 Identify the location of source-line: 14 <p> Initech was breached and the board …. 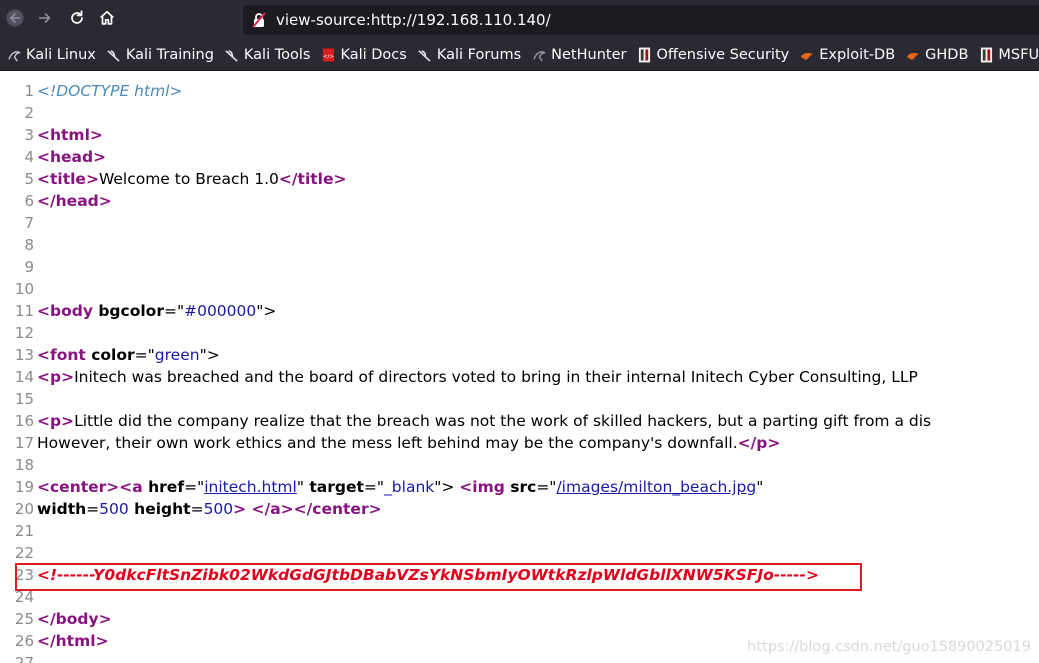
(466, 377).